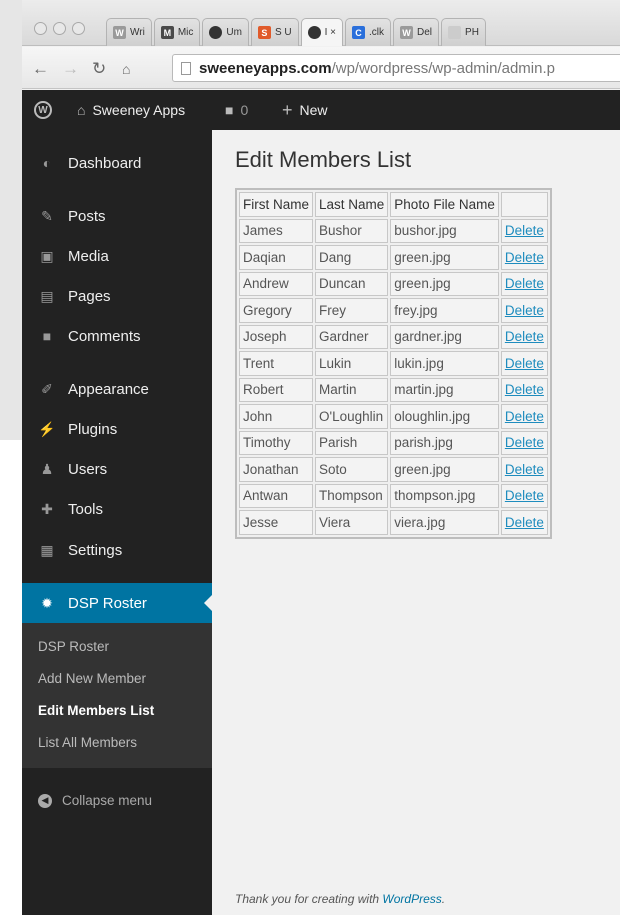  Describe the element at coordinates (276, 469) in the screenshot. I see `table-cell: Jonathan` at that location.